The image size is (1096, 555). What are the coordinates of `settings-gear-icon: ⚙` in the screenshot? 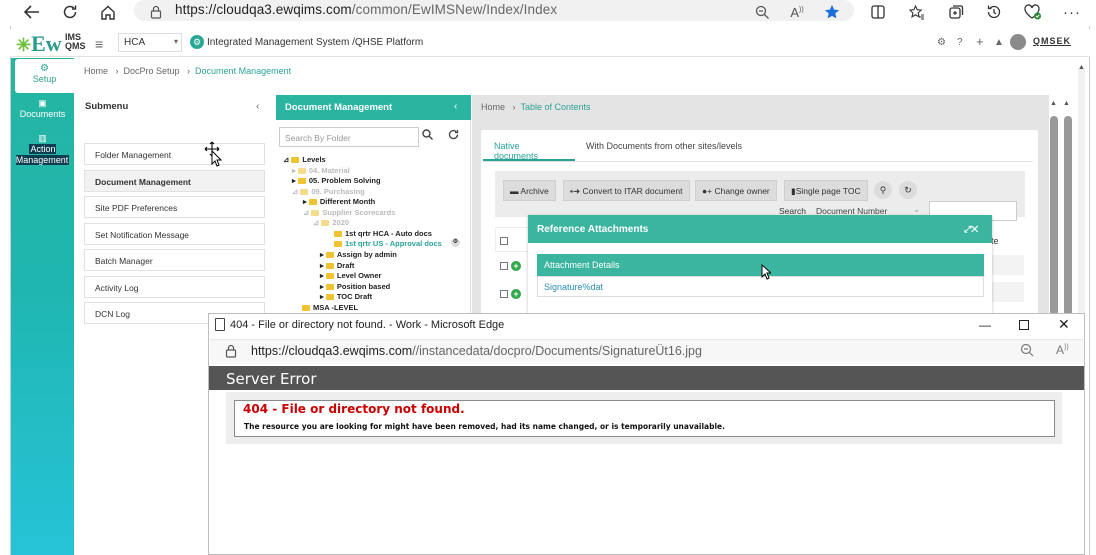 It's located at (941, 42).